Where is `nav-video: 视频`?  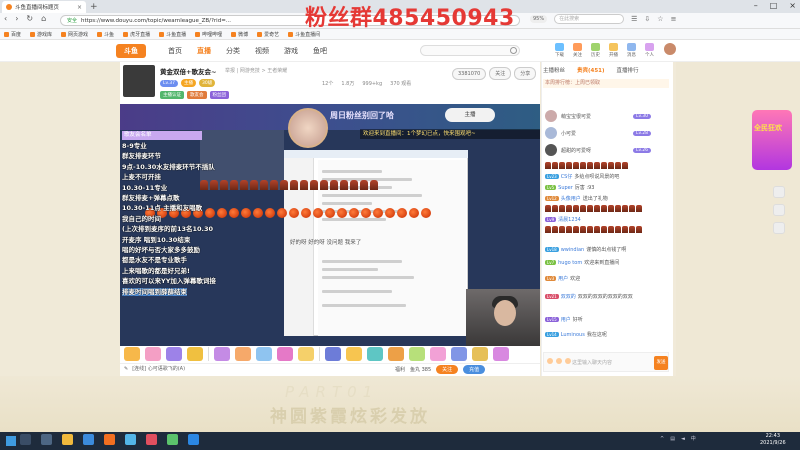 nav-video: 视频 is located at coordinates (262, 51).